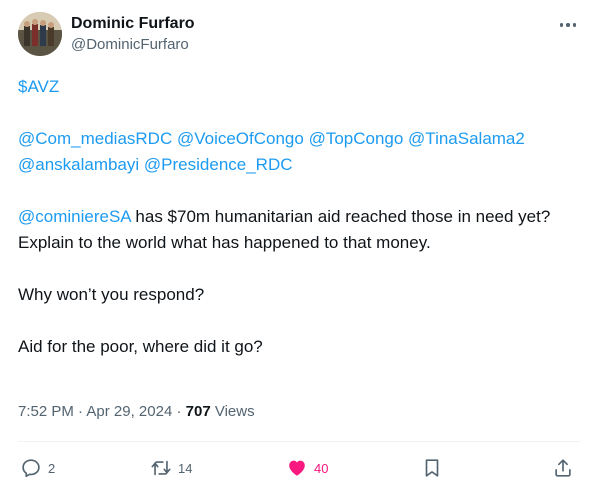 The width and height of the screenshot is (598, 495). What do you see at coordinates (140, 346) in the screenshot?
I see `aid-line: Aid for the poor, where did it go?` at bounding box center [140, 346].